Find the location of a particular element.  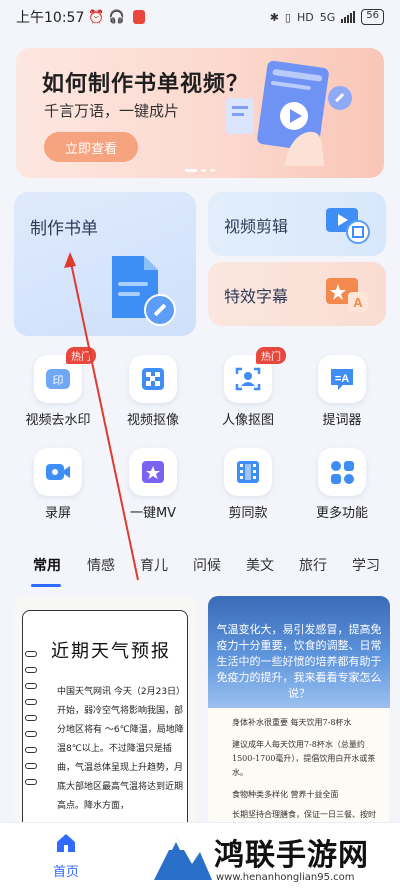

spiral-binding-icon is located at coordinates (32, 723).